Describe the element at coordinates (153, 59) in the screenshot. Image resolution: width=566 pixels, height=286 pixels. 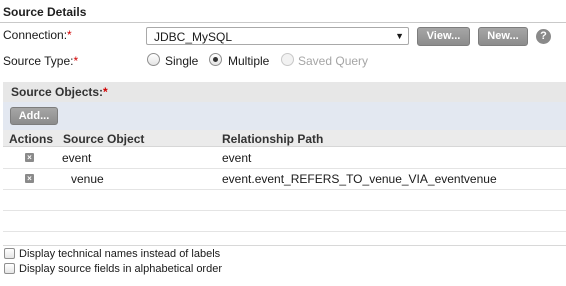
I see `radio-single` at that location.